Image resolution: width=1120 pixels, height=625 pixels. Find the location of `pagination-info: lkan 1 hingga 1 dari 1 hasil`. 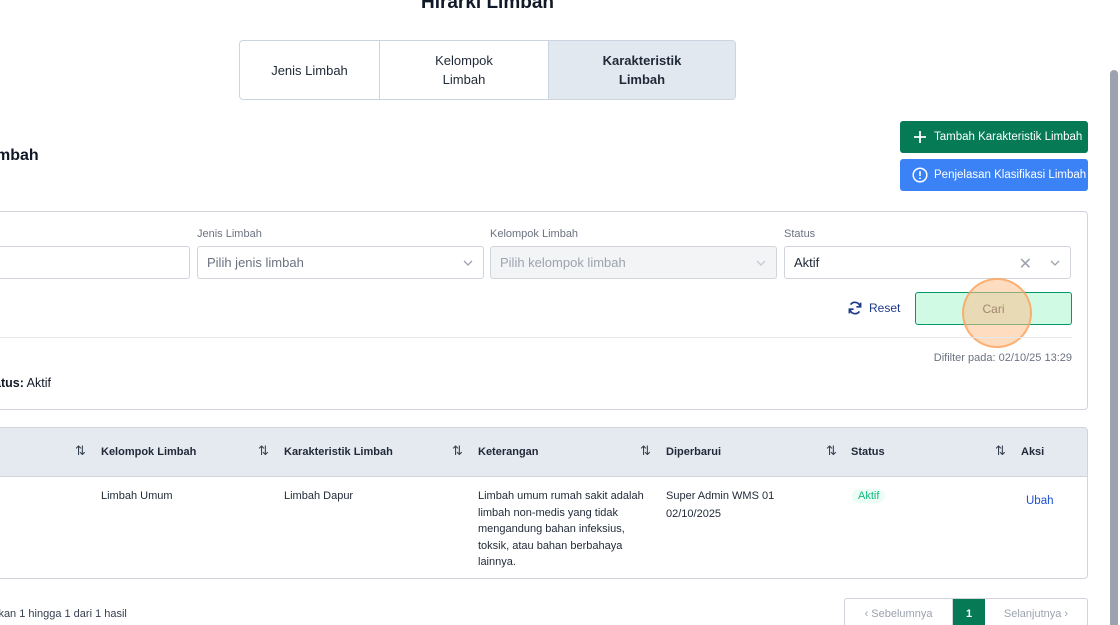

pagination-info: lkan 1 hingga 1 dari 1 hasil is located at coordinates (63, 614).